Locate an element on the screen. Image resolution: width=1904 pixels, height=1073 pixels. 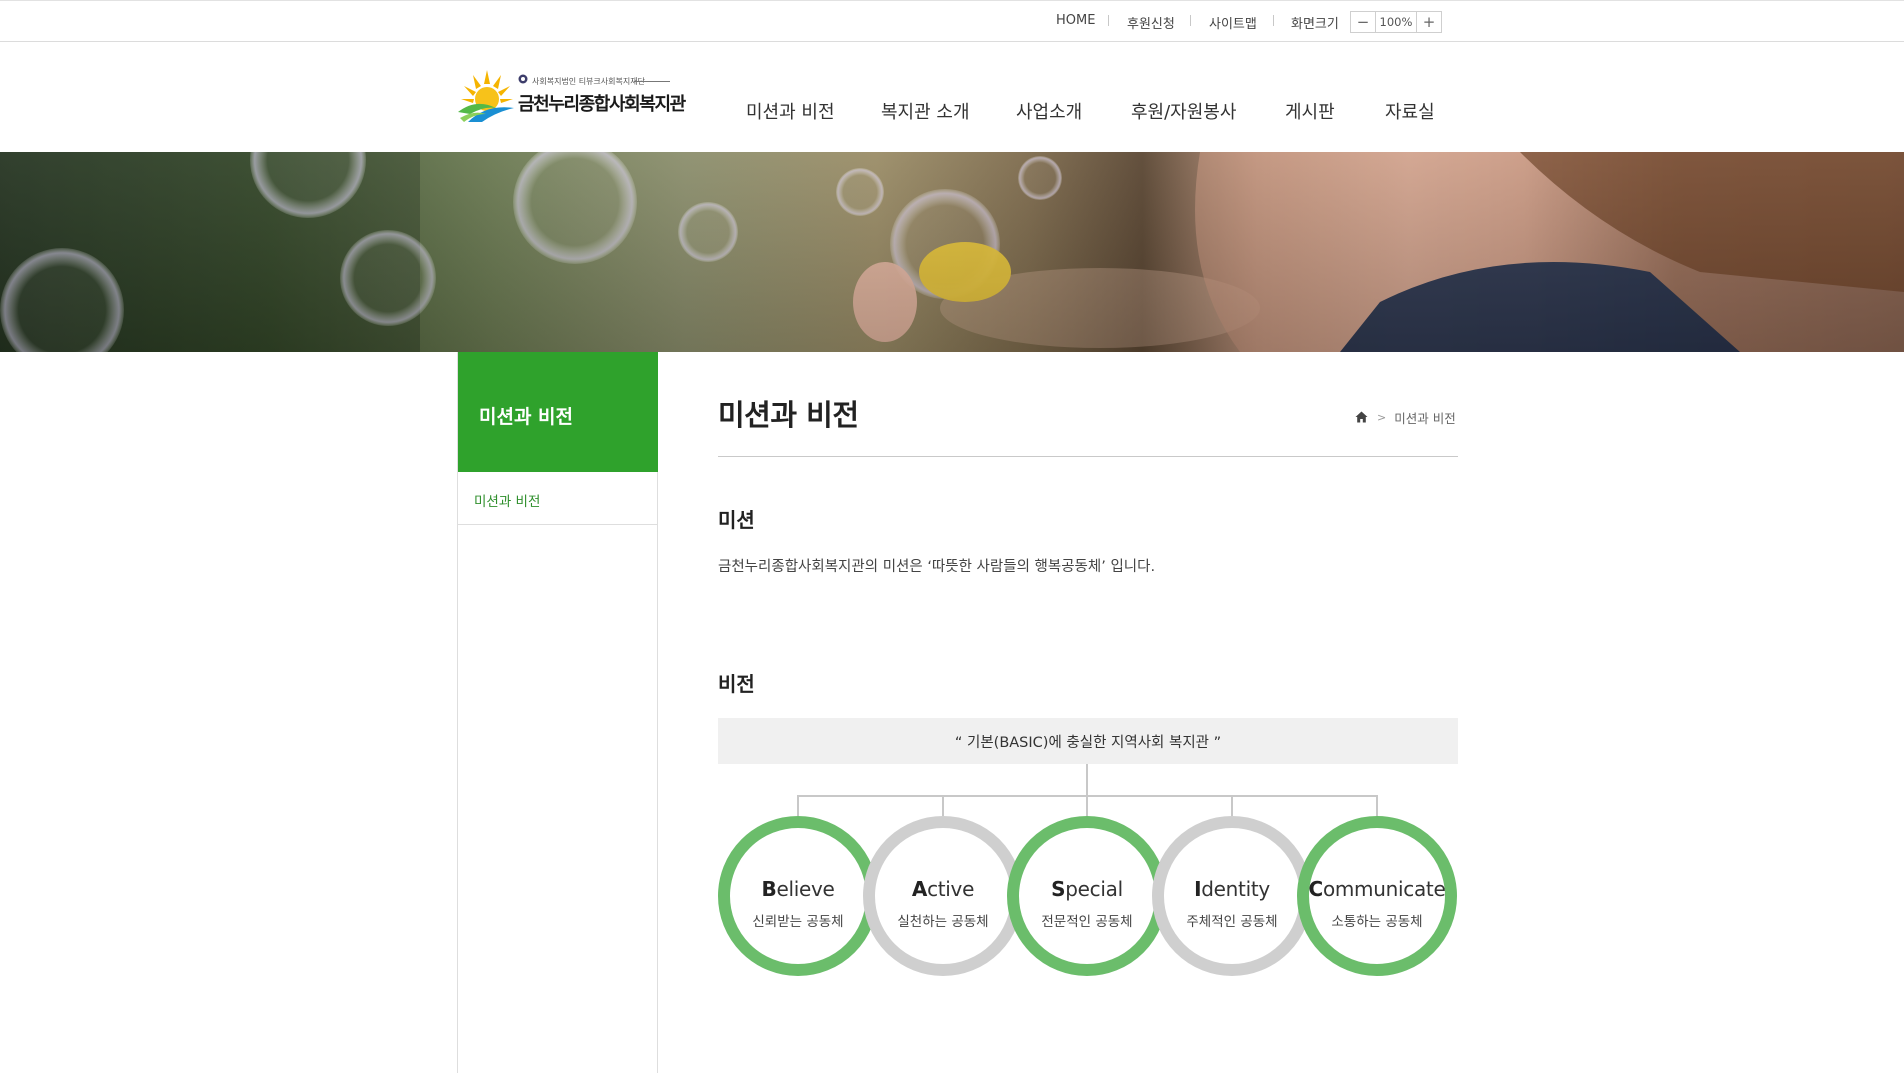
util-sitemap-link: 사이트맵 is located at coordinates (1233, 22).